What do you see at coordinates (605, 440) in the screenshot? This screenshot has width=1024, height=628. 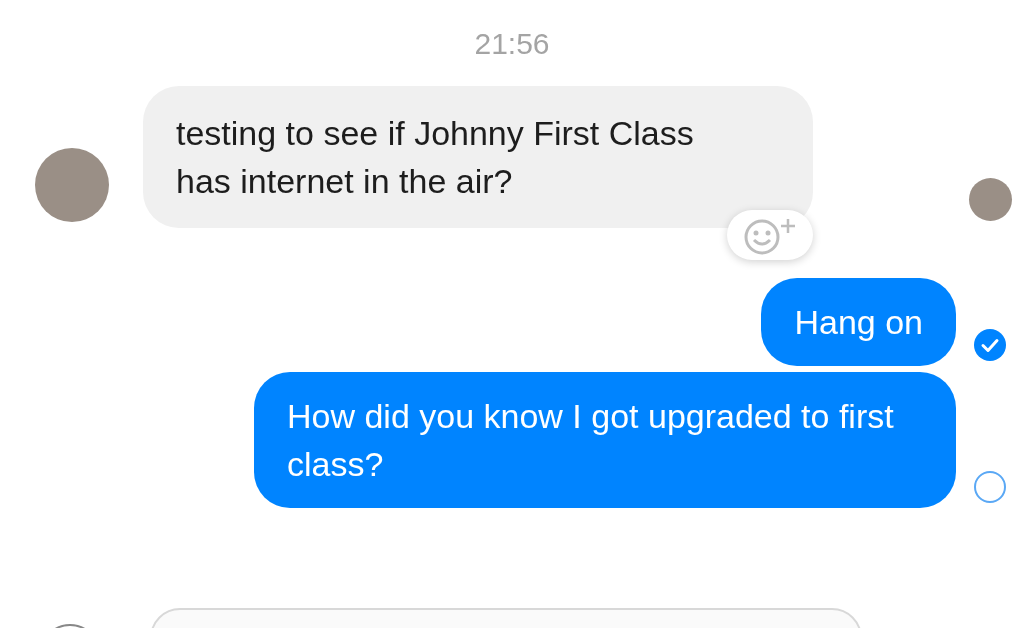 I see `message-text: How did you know I got upgraded to first class?` at bounding box center [605, 440].